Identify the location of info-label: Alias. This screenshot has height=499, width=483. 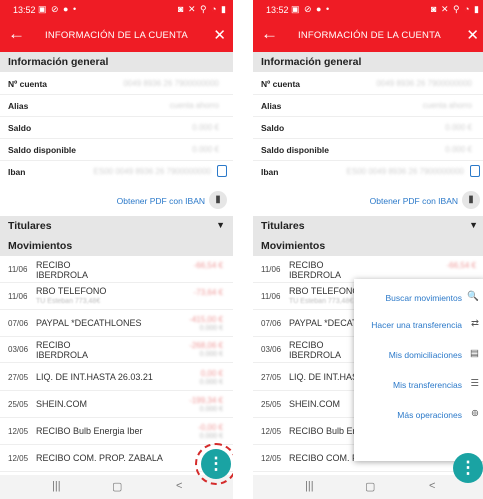
(271, 106).